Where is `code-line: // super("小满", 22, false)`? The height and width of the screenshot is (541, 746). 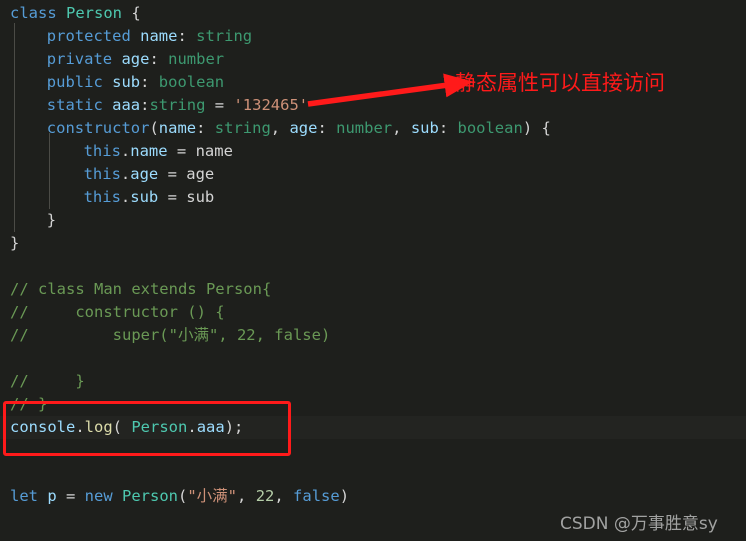
code-line: // super("小满", 22, false) is located at coordinates (170, 335).